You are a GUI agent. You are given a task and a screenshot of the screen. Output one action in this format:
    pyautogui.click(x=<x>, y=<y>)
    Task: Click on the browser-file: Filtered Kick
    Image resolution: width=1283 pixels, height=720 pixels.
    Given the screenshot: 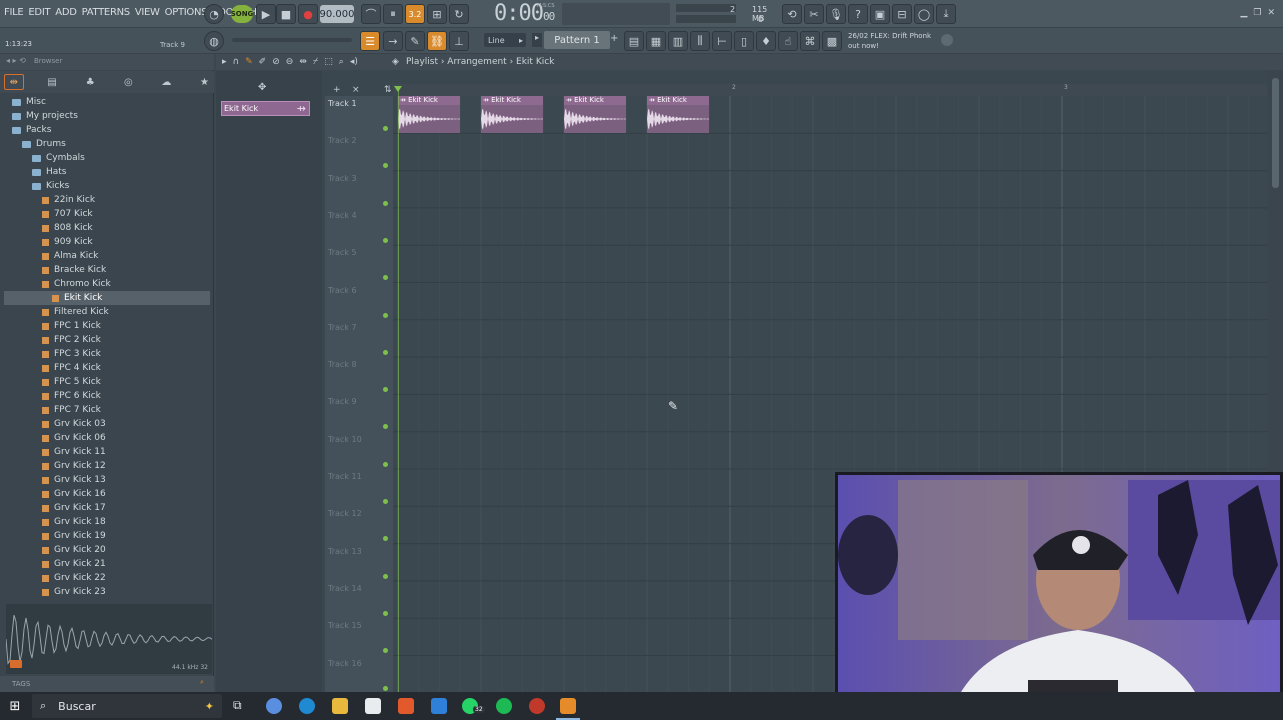 What is the action you would take?
    pyautogui.click(x=107, y=312)
    